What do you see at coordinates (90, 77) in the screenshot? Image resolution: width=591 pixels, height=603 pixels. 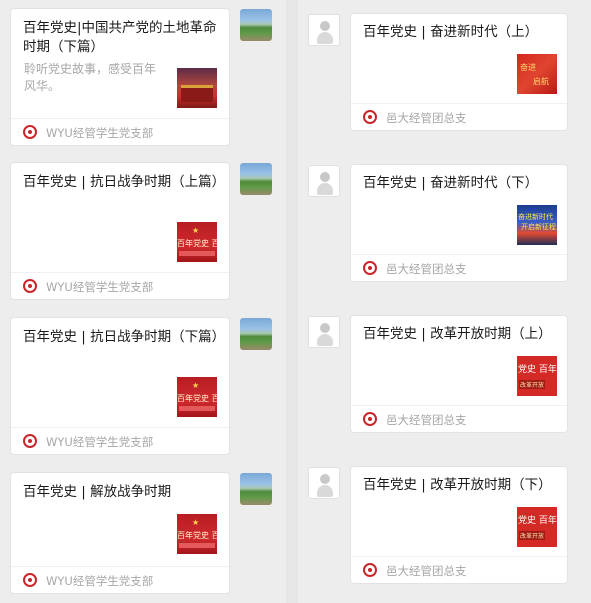 I see `article-digest: 聆听党史故事，感受百年风华。` at bounding box center [90, 77].